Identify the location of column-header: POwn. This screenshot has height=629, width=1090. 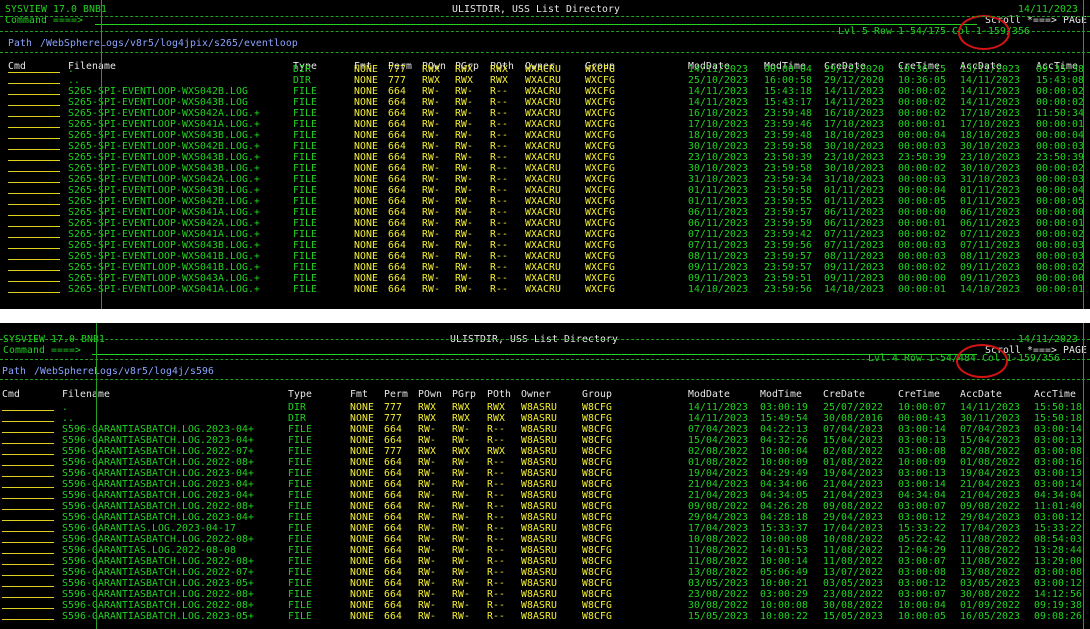
(430, 394).